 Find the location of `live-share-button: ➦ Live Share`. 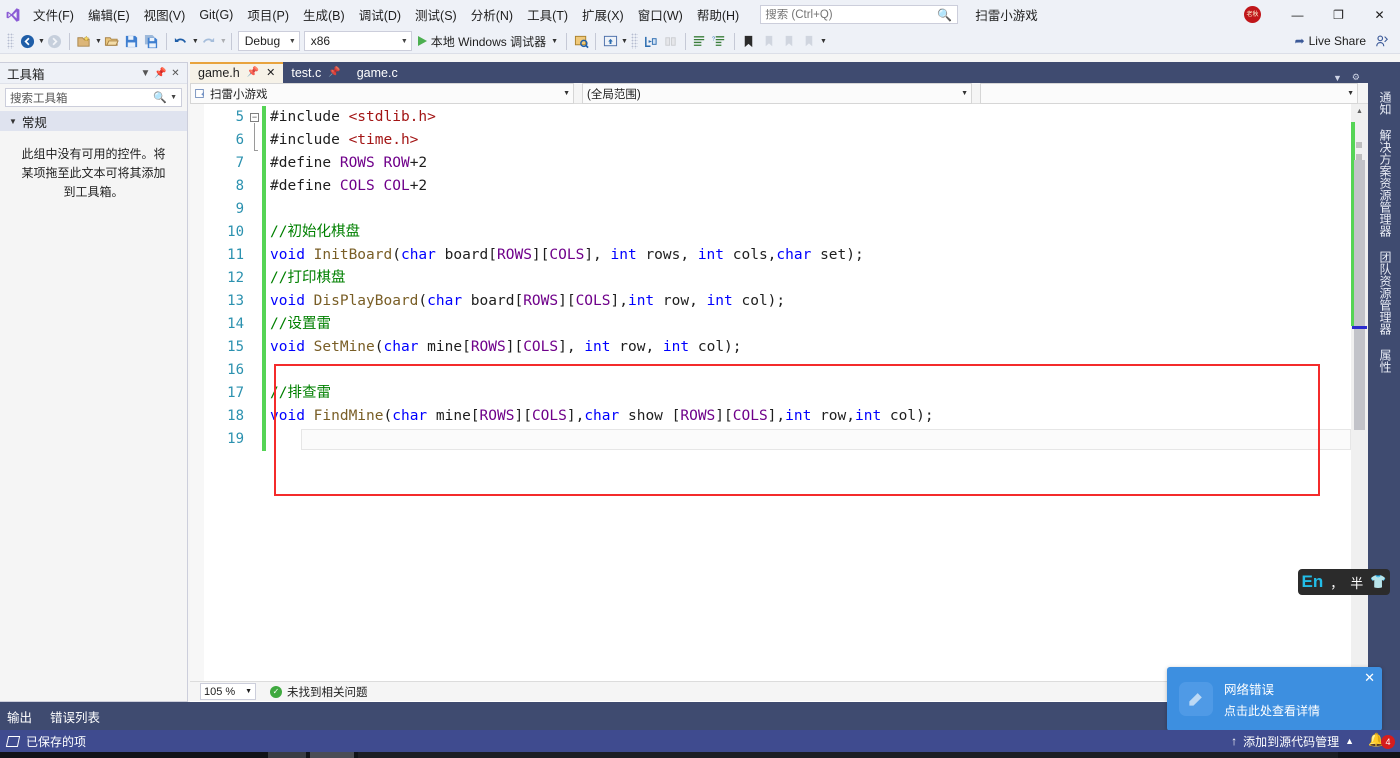

live-share-button: ➦ Live Share is located at coordinates (1333, 41).